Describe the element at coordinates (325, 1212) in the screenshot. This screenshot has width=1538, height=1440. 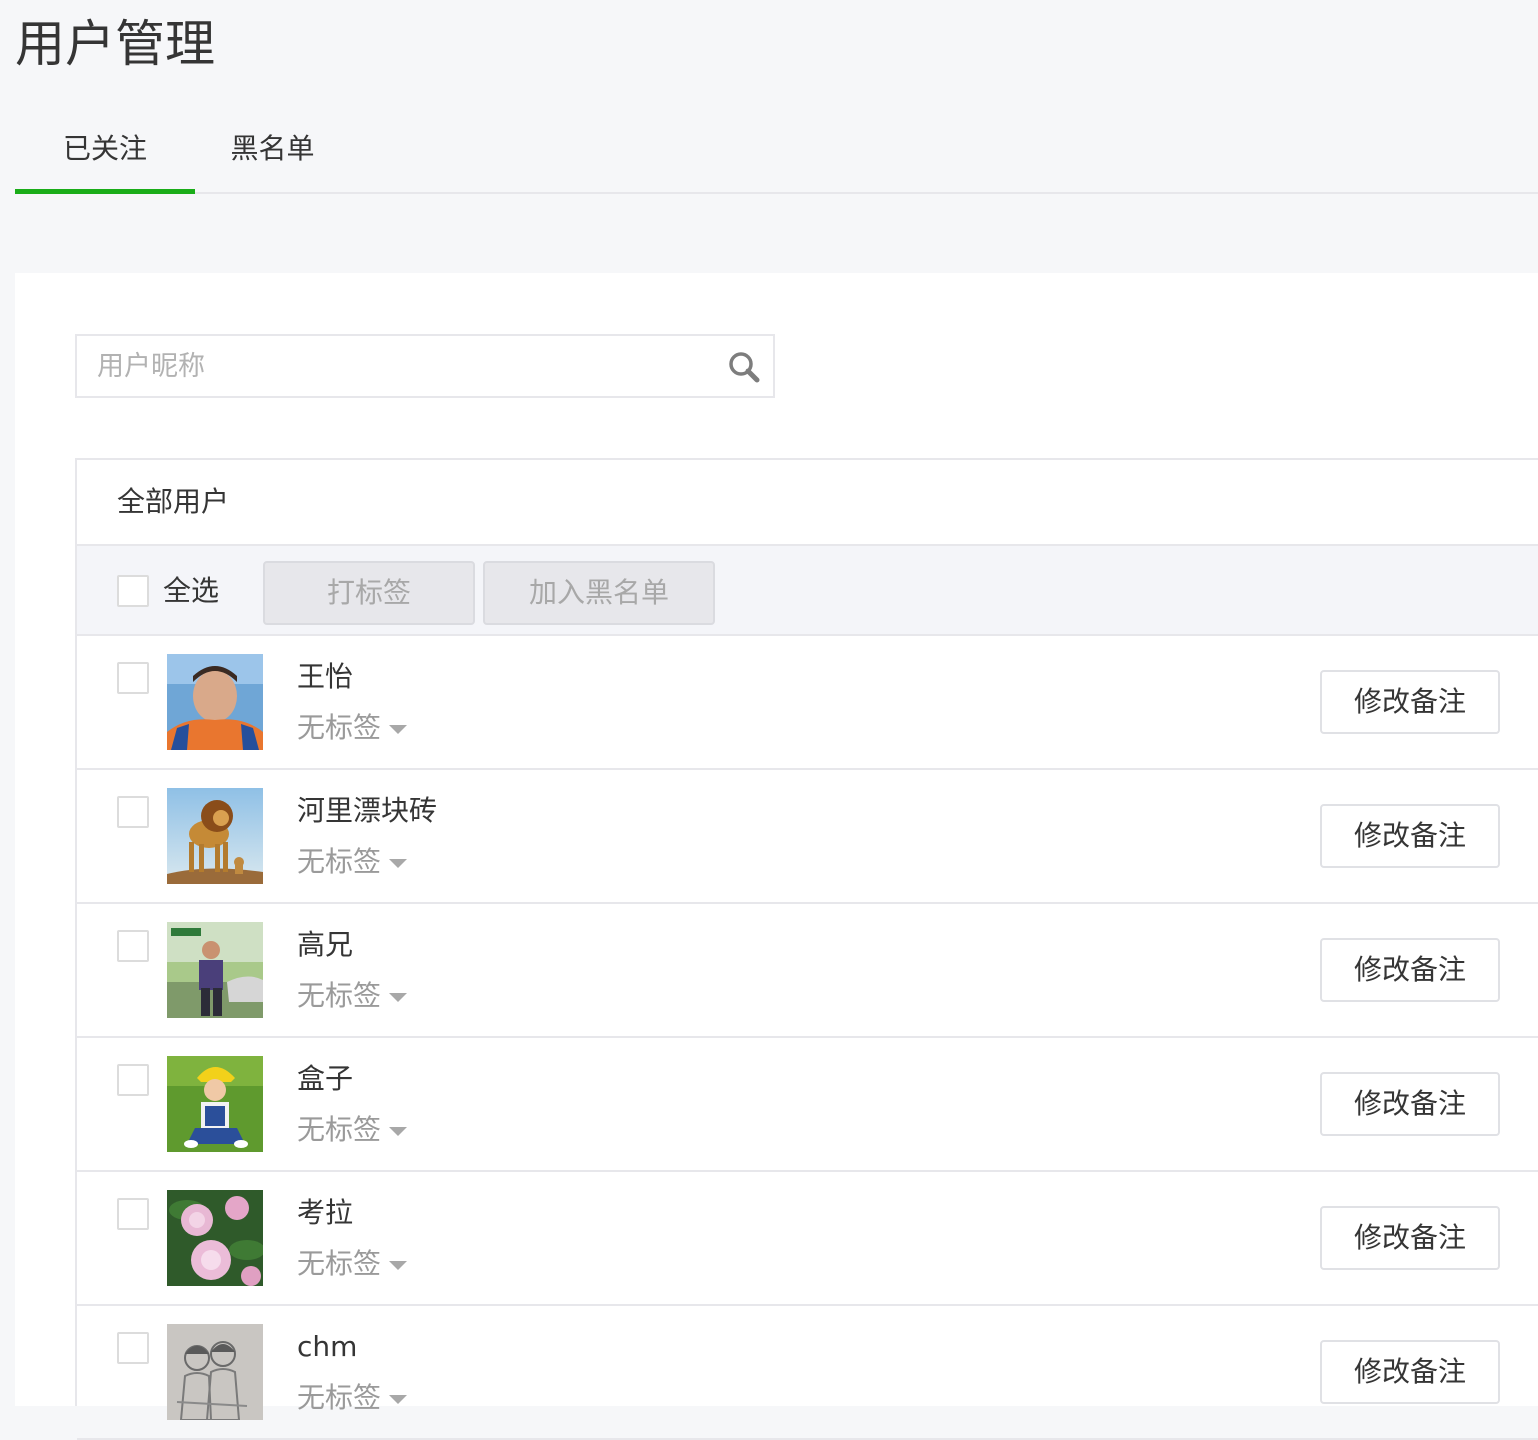
I see `user-nickname: 考拉` at that location.